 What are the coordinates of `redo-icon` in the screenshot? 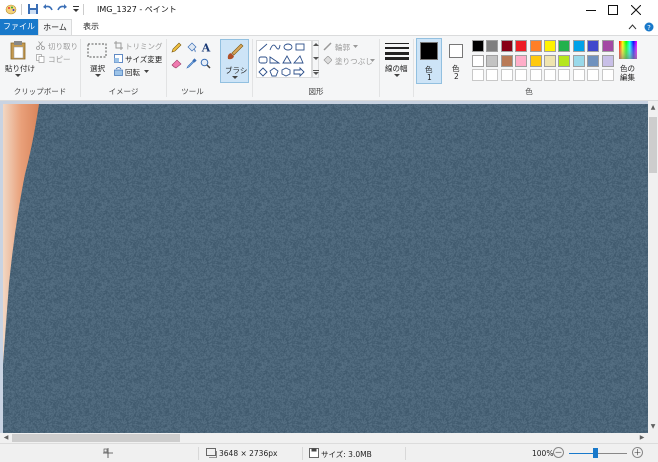 It's located at (62, 9).